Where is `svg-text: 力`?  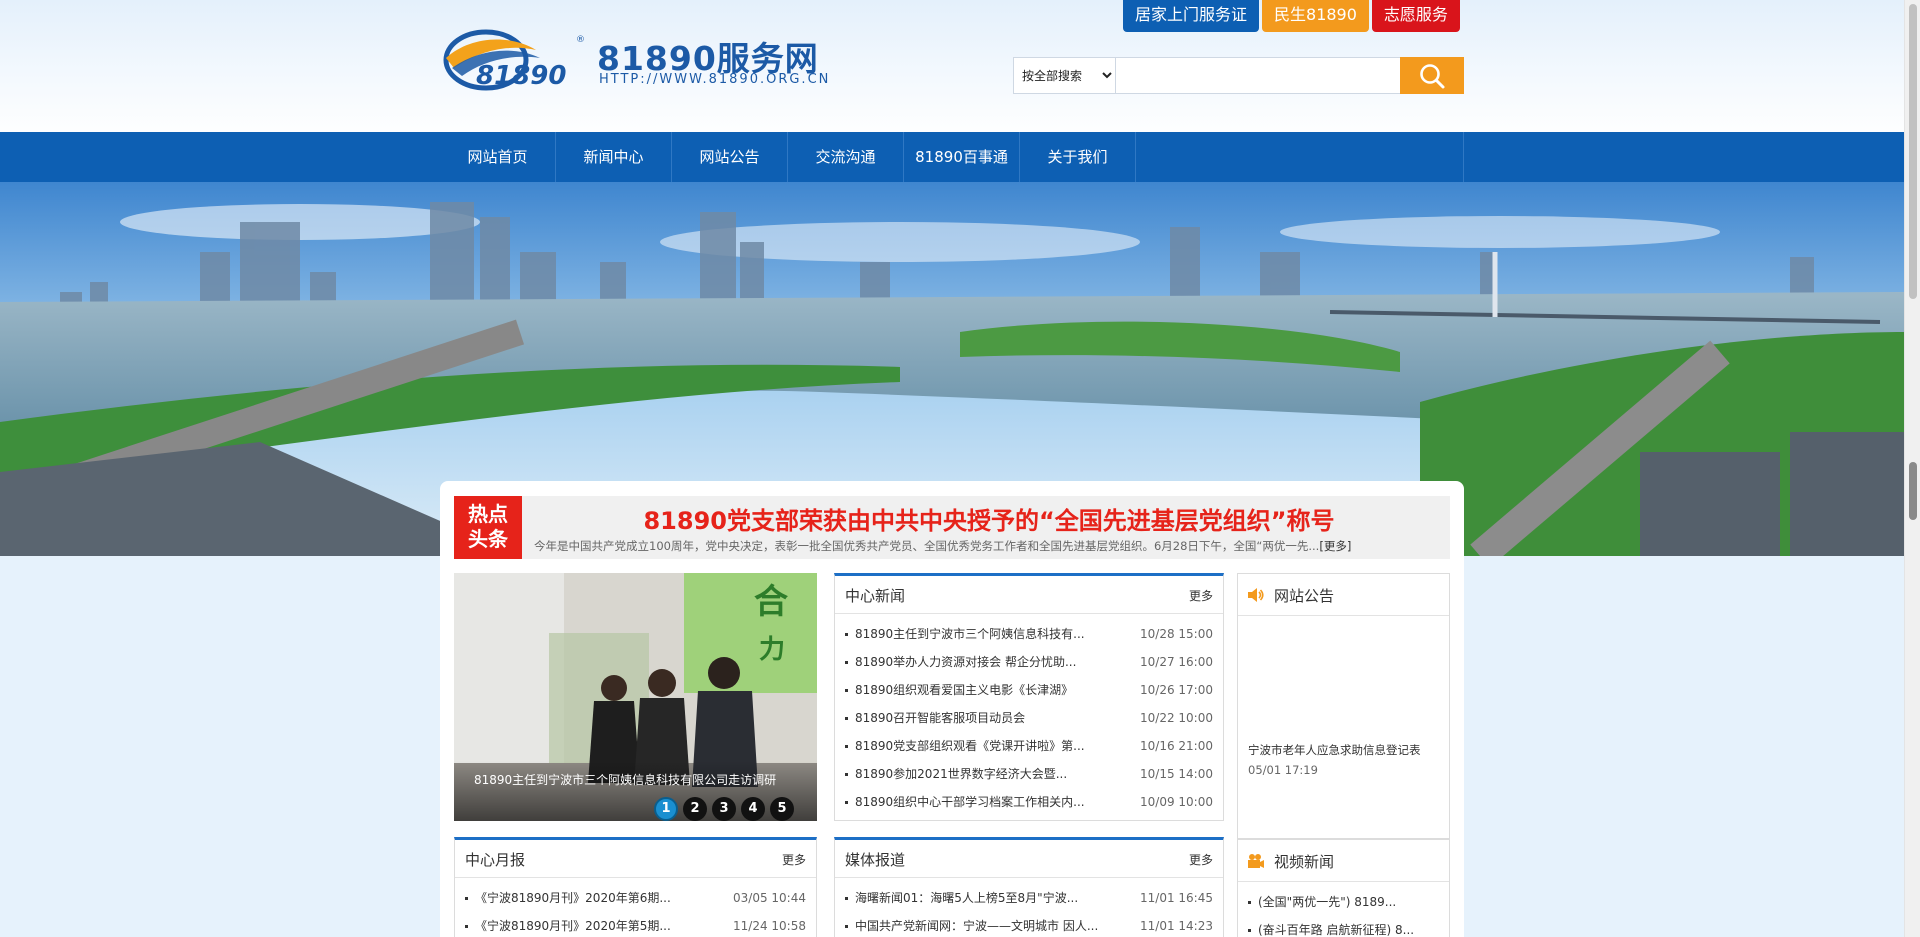
svg-text: 力 is located at coordinates (772, 650).